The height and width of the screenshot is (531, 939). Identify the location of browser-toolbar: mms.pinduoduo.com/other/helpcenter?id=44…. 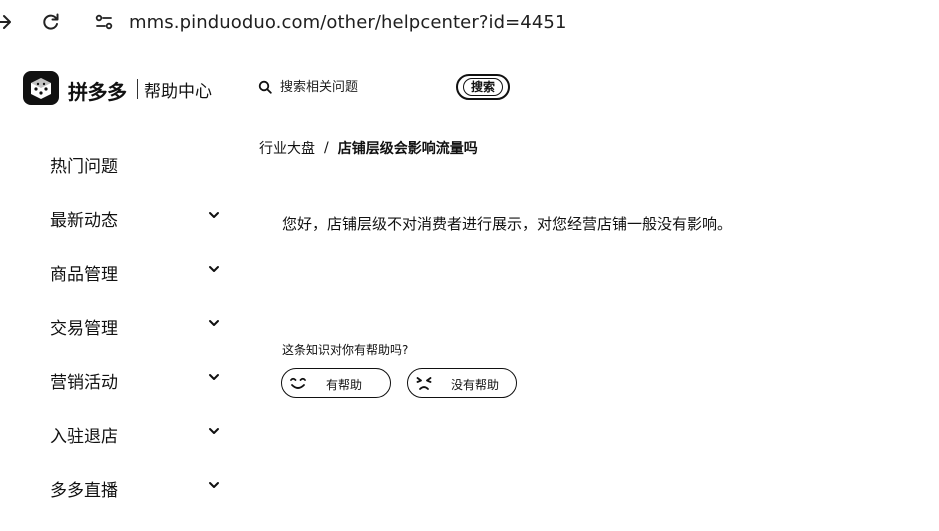
(469, 26).